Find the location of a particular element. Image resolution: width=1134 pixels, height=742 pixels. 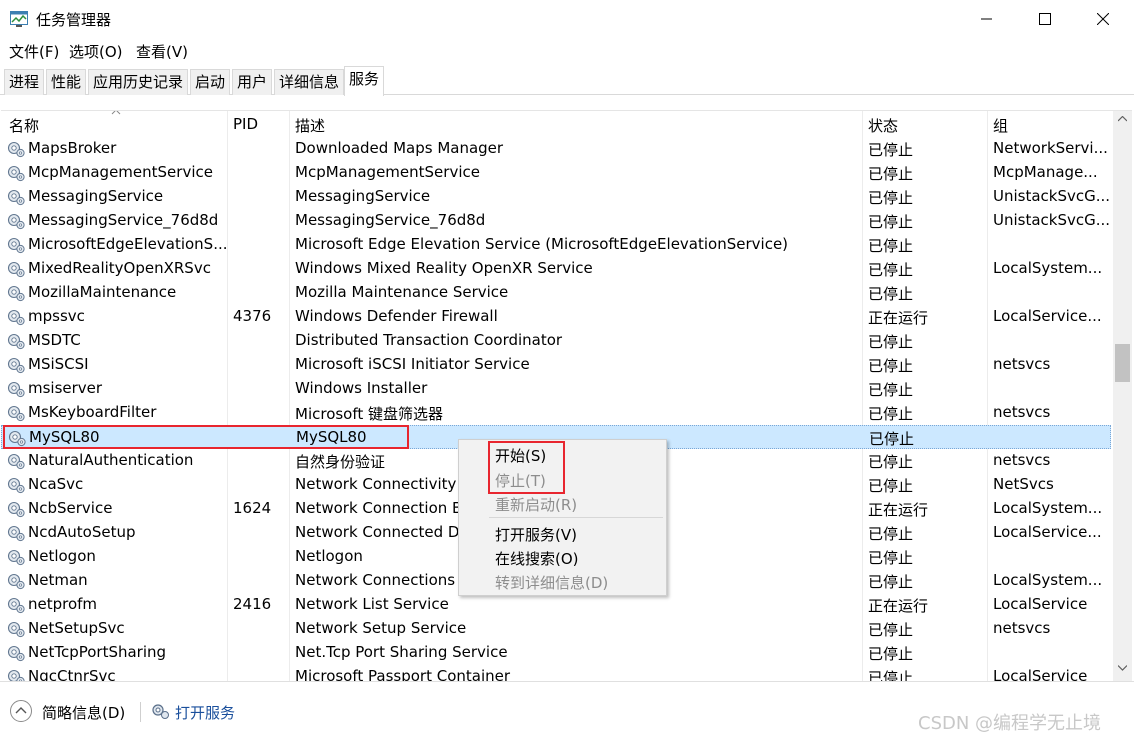

service-name: MixedRealityOpenXRSvc is located at coordinates (119, 268).